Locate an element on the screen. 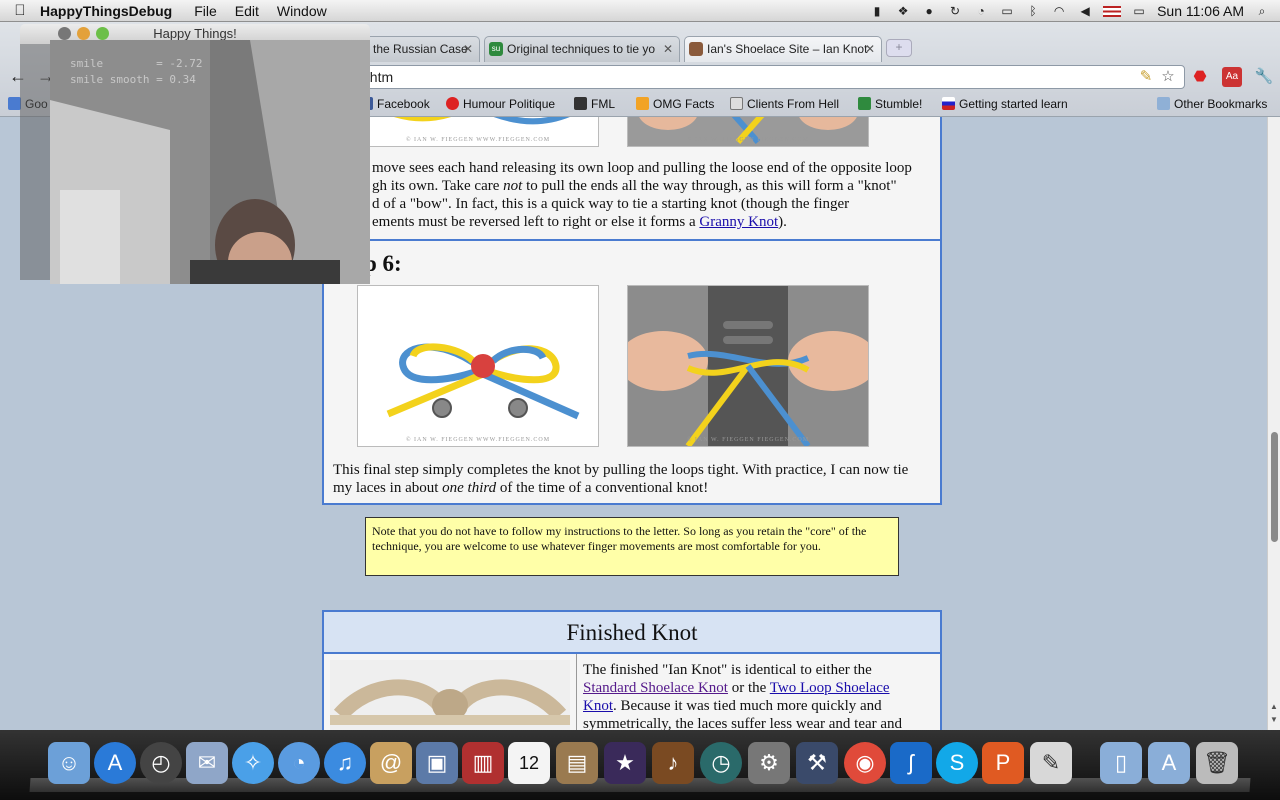 This screenshot has width=1280, height=800. safari-icon: ✧ is located at coordinates (253, 763).